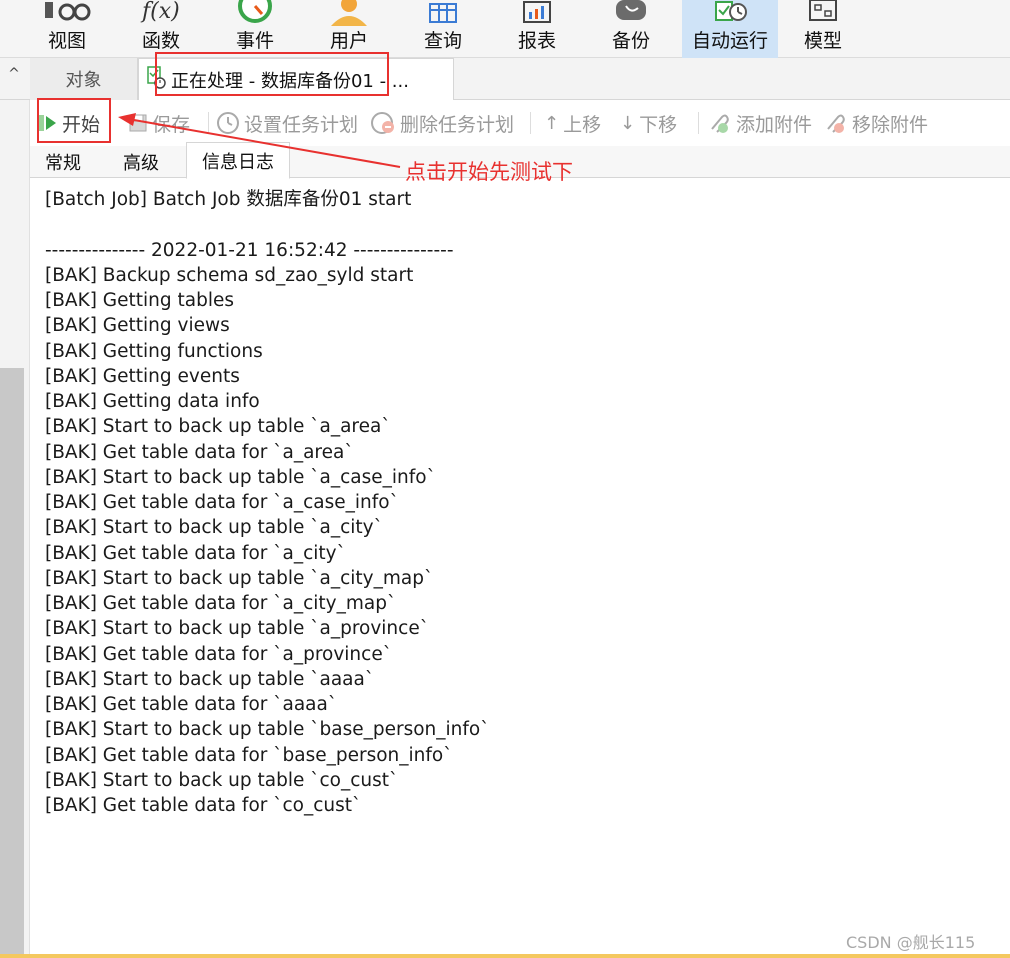 This screenshot has height=958, width=1010. Describe the element at coordinates (349, 29) in the screenshot. I see `ribbon-user-button: 用户` at that location.